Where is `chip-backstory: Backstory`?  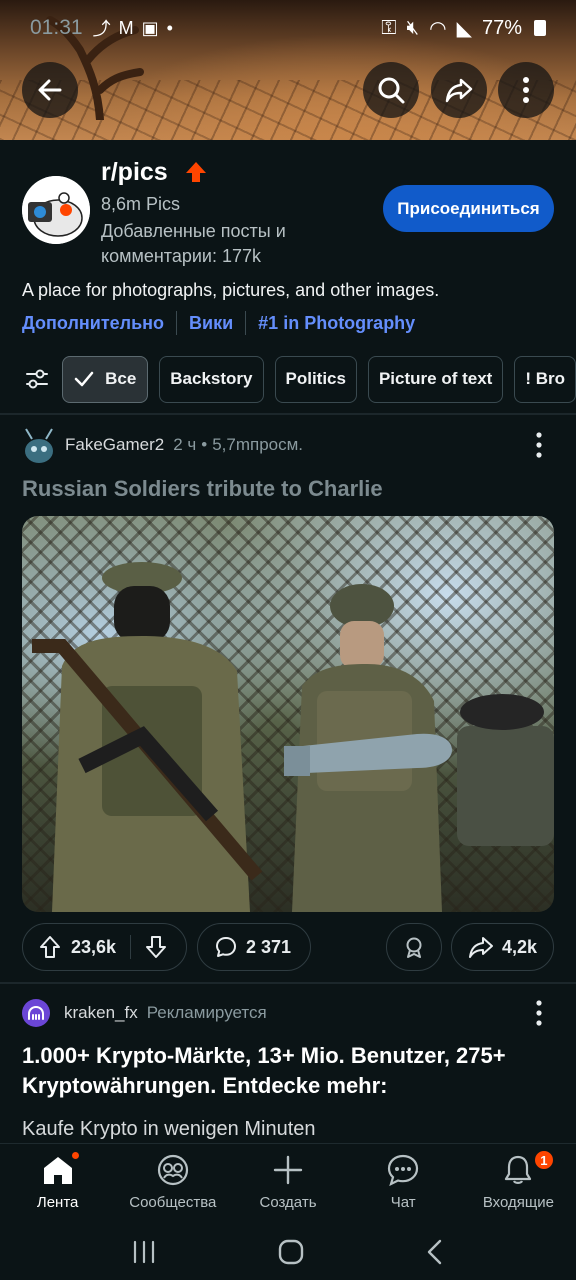
chip-backstory: Backstory is located at coordinates (211, 379).